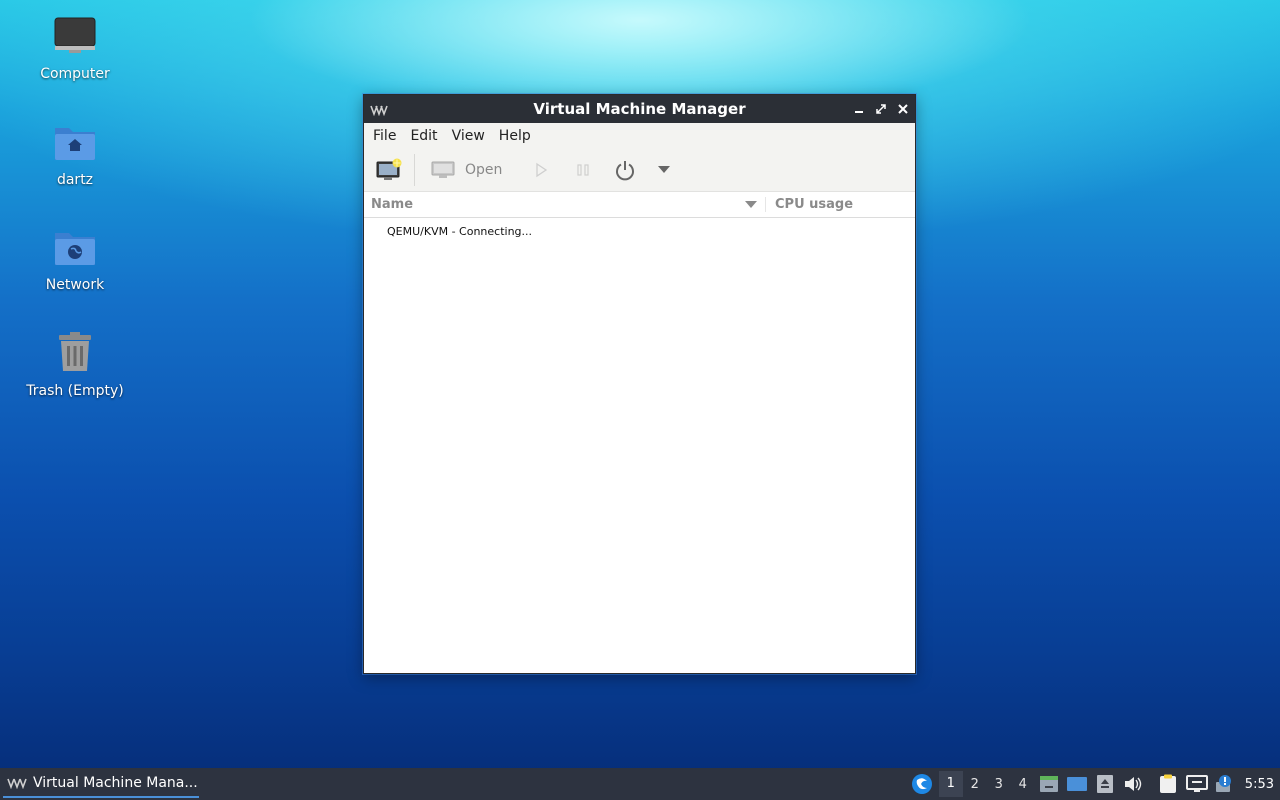 Image resolution: width=1280 pixels, height=800 pixels. What do you see at coordinates (640, 784) in the screenshot?
I see `taskbar: Virtual Machine Mana... 1 2 3 4 5:53` at bounding box center [640, 784].